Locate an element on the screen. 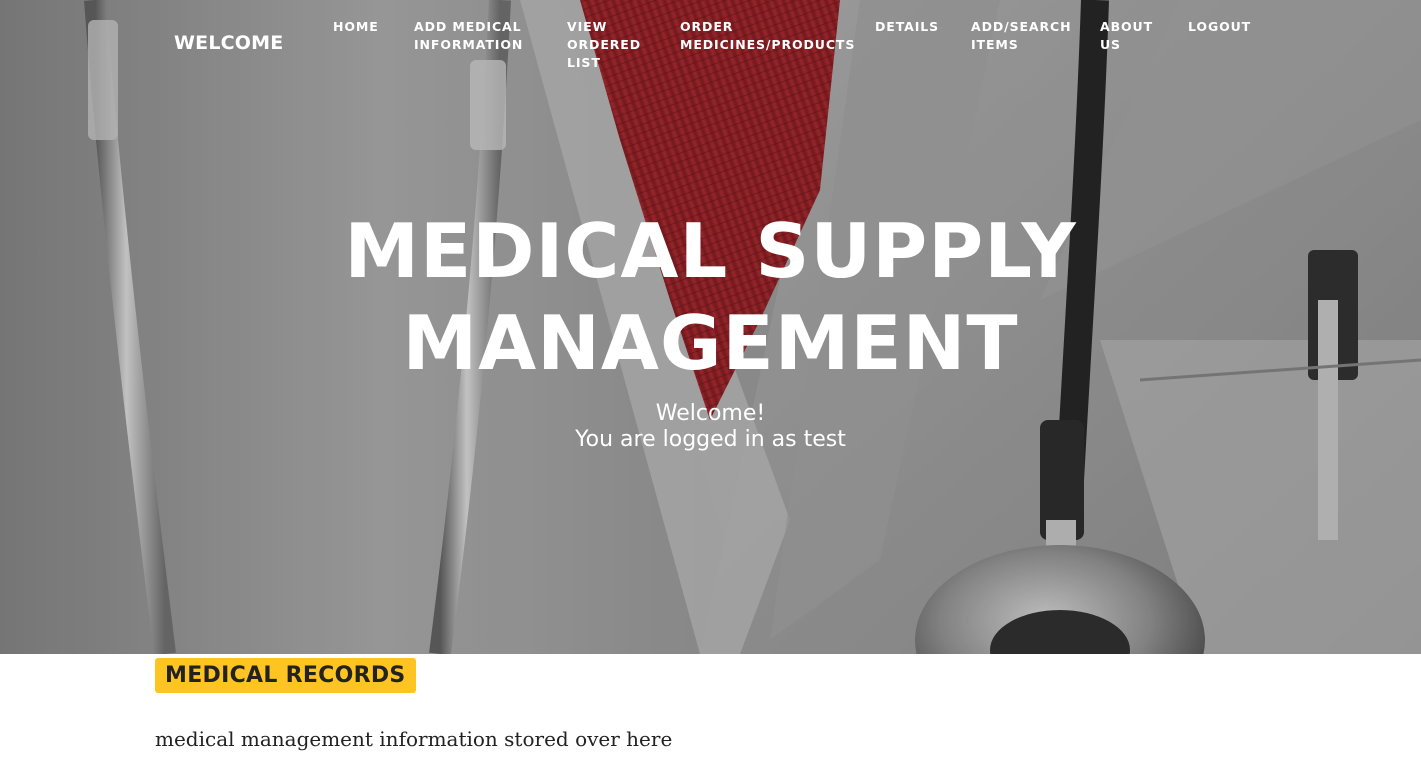 The width and height of the screenshot is (1421, 757). nav-add-medical-information-line2: INFORMATION is located at coordinates (469, 44).